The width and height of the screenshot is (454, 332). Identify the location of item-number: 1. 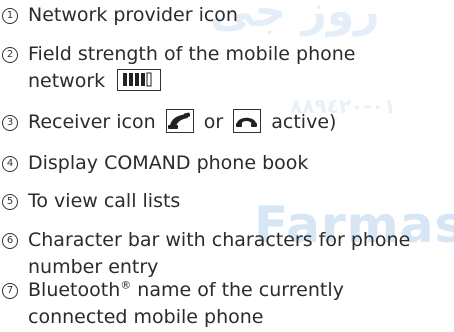
(14, 16).